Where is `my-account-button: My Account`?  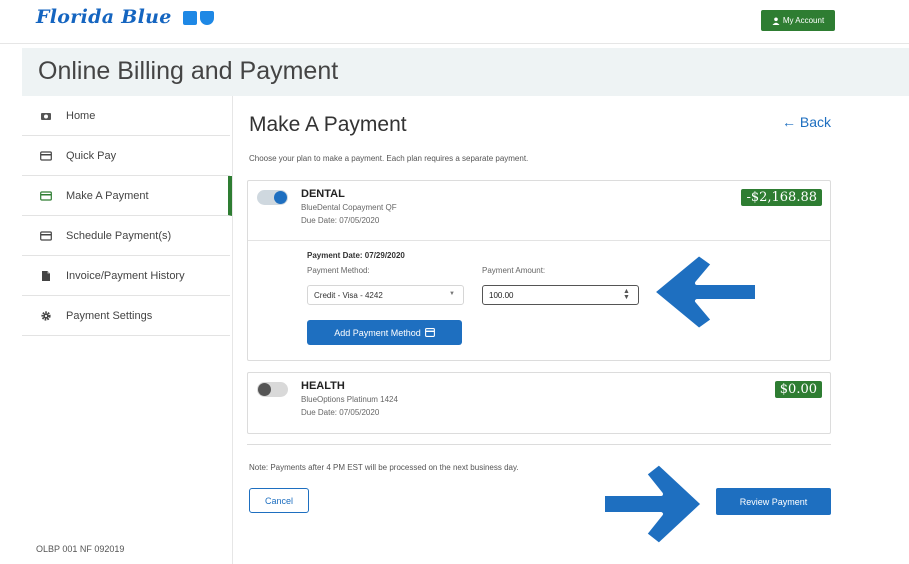
my-account-button: My Account is located at coordinates (798, 20).